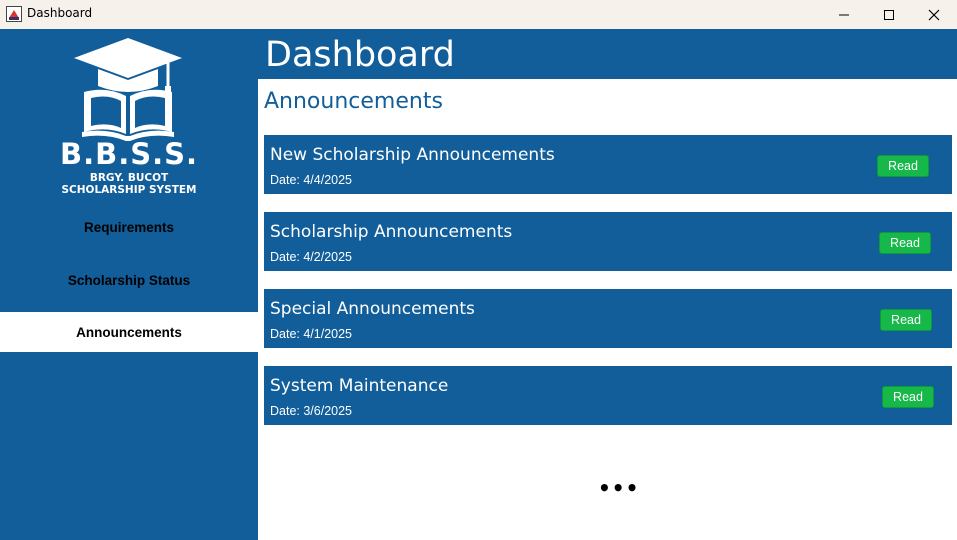  Describe the element at coordinates (391, 232) in the screenshot. I see `announcement-title: Scholarship Announcements` at that location.